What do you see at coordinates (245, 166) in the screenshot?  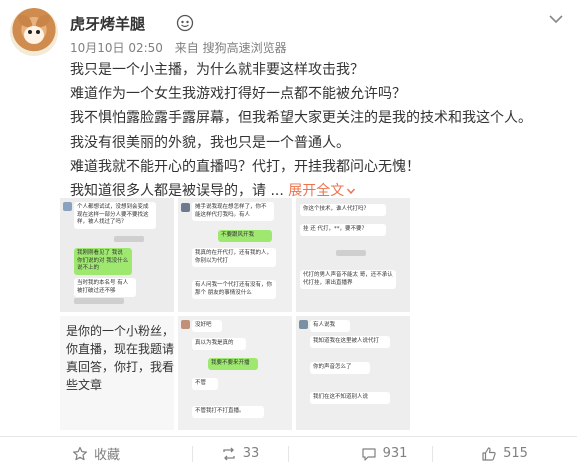 I see `post-line: 难道我就不能开心的直播吗？代打，开挂我都问心无愧！` at bounding box center [245, 166].